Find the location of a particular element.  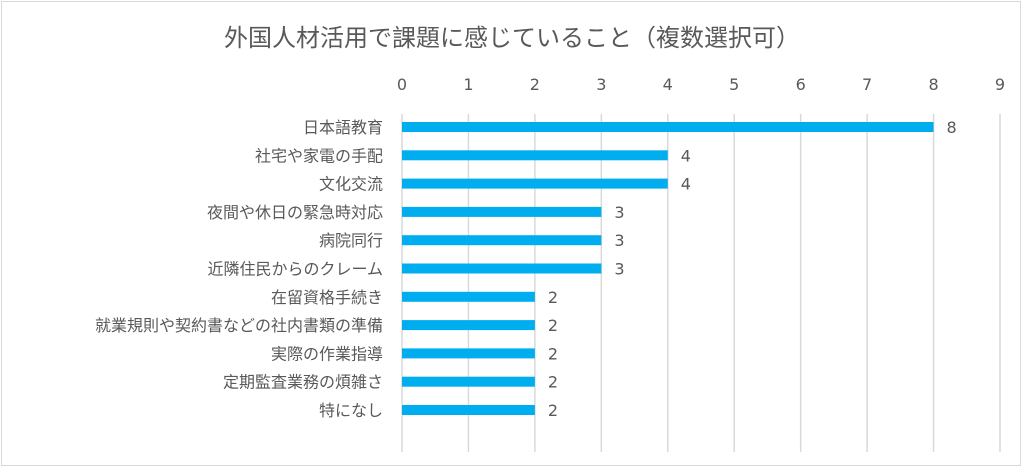

x-axis-ticks: 0 1 2 3 4 5 6 7 8 9 is located at coordinates (701, 84).